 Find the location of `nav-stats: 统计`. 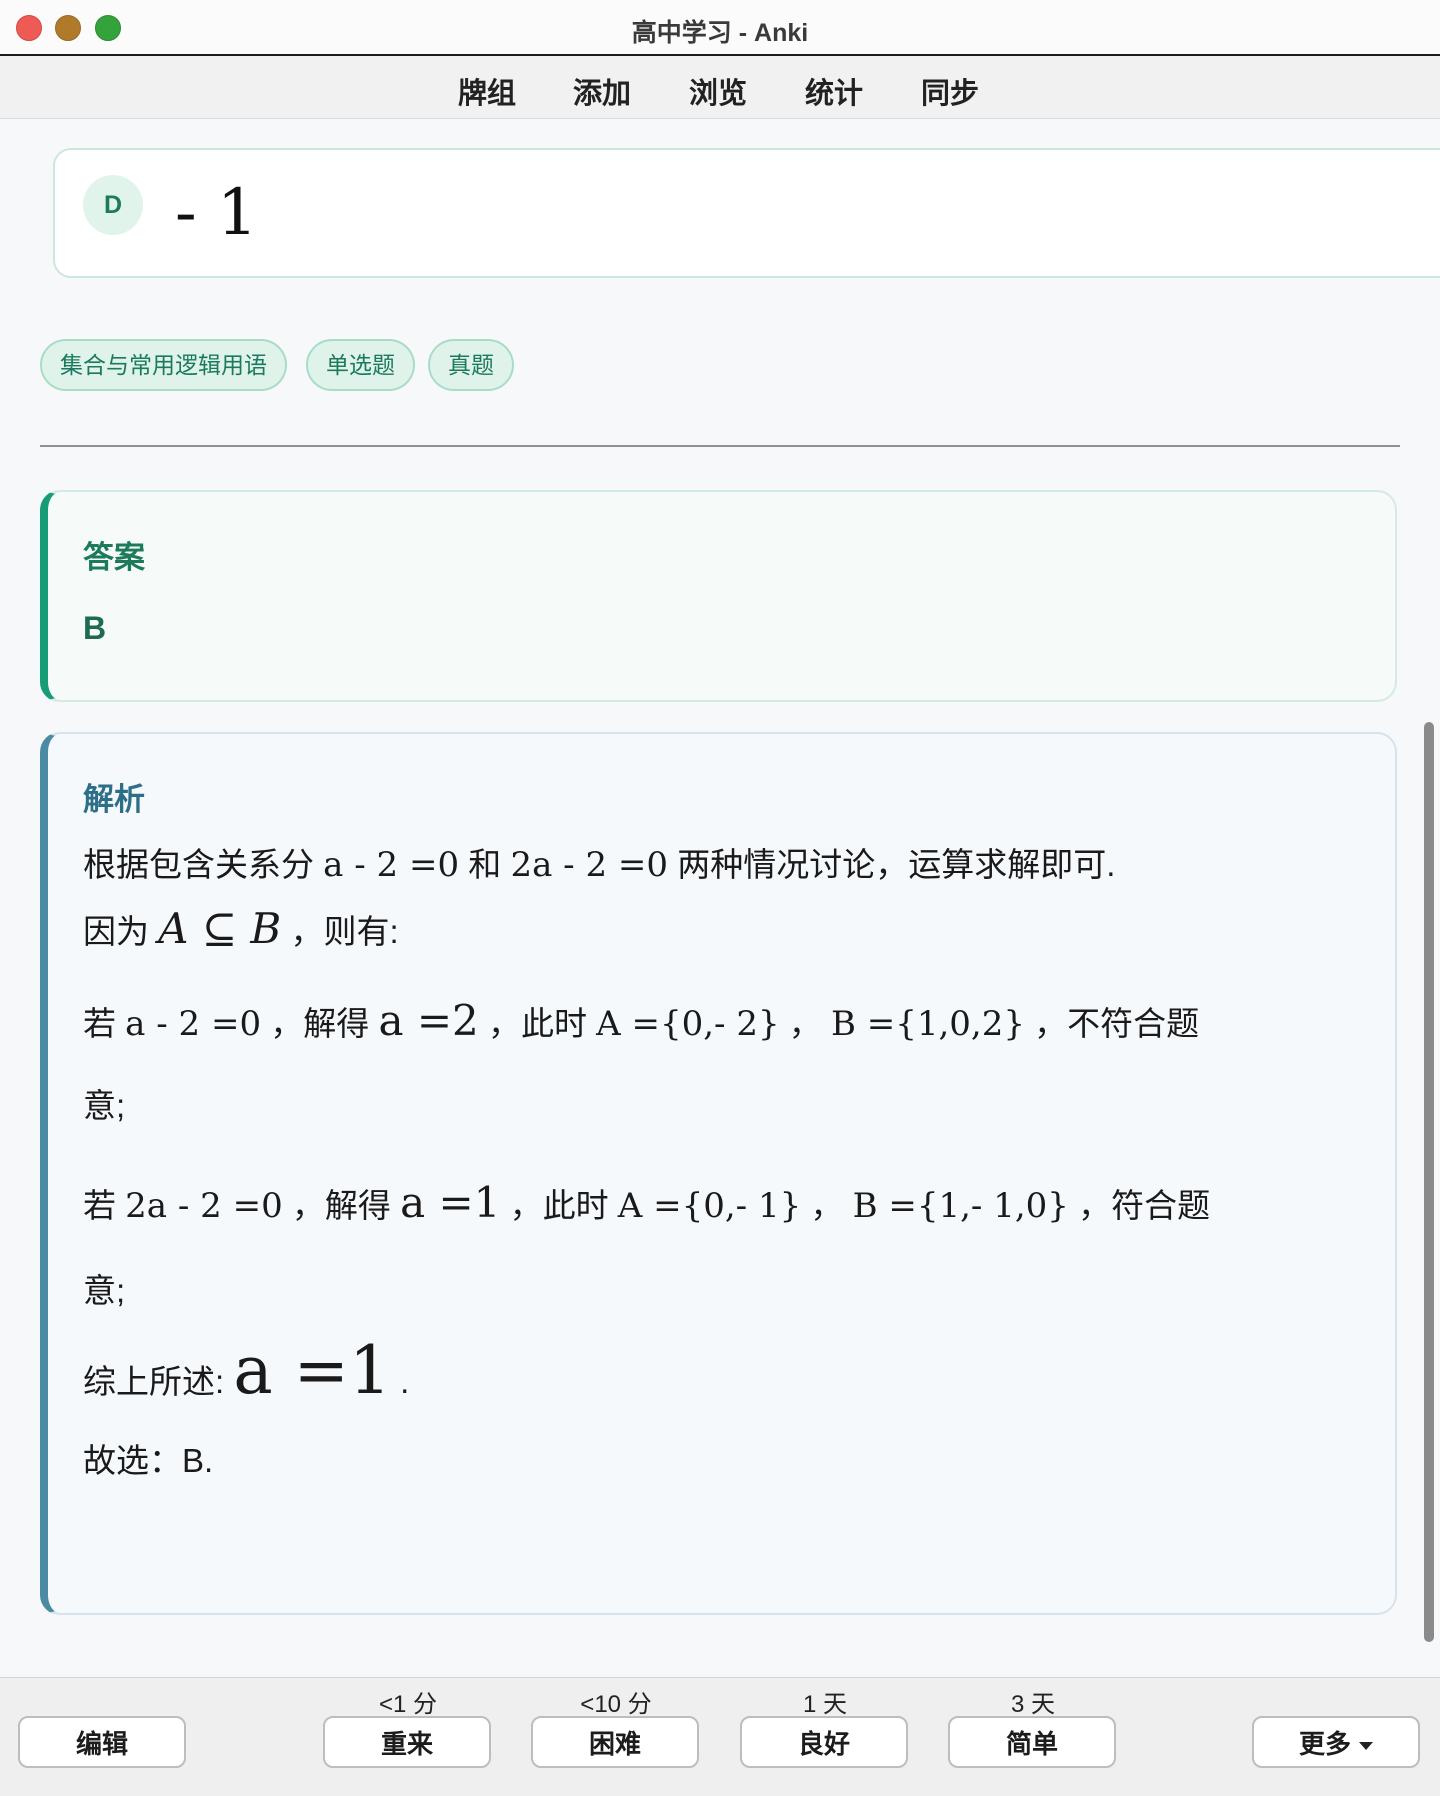

nav-stats: 统计 is located at coordinates (834, 91).